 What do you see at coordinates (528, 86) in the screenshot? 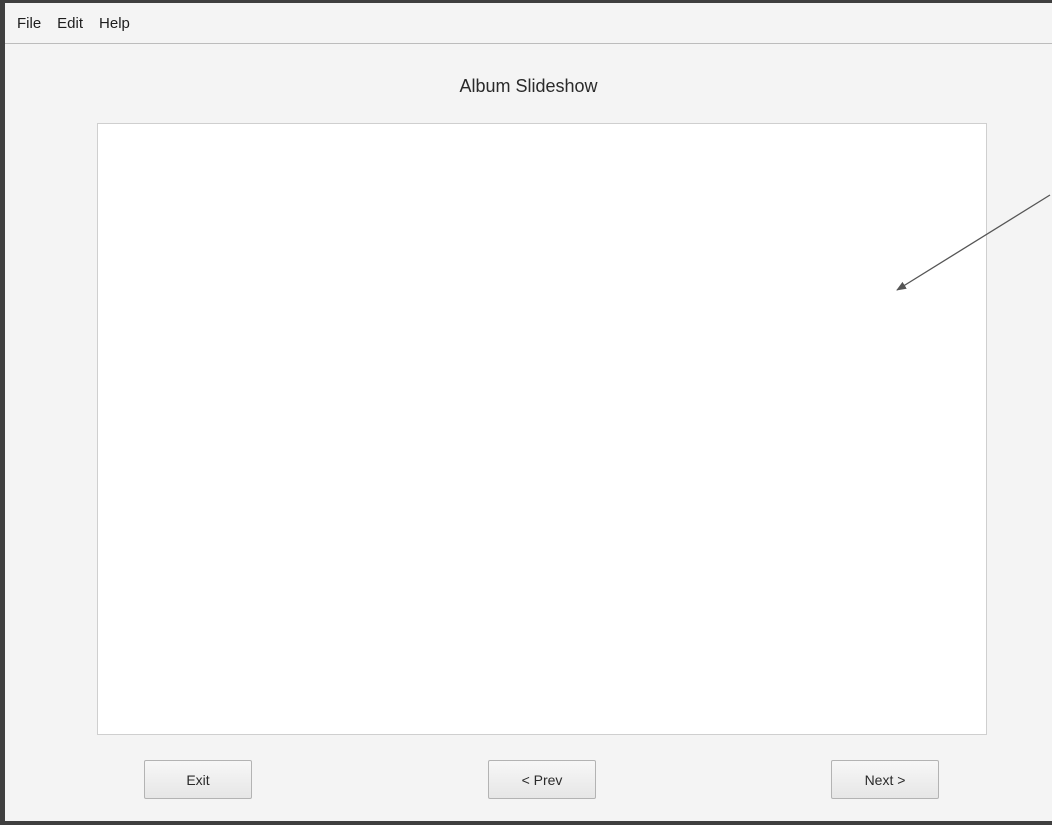
I see `page-title: Album Slideshow` at bounding box center [528, 86].